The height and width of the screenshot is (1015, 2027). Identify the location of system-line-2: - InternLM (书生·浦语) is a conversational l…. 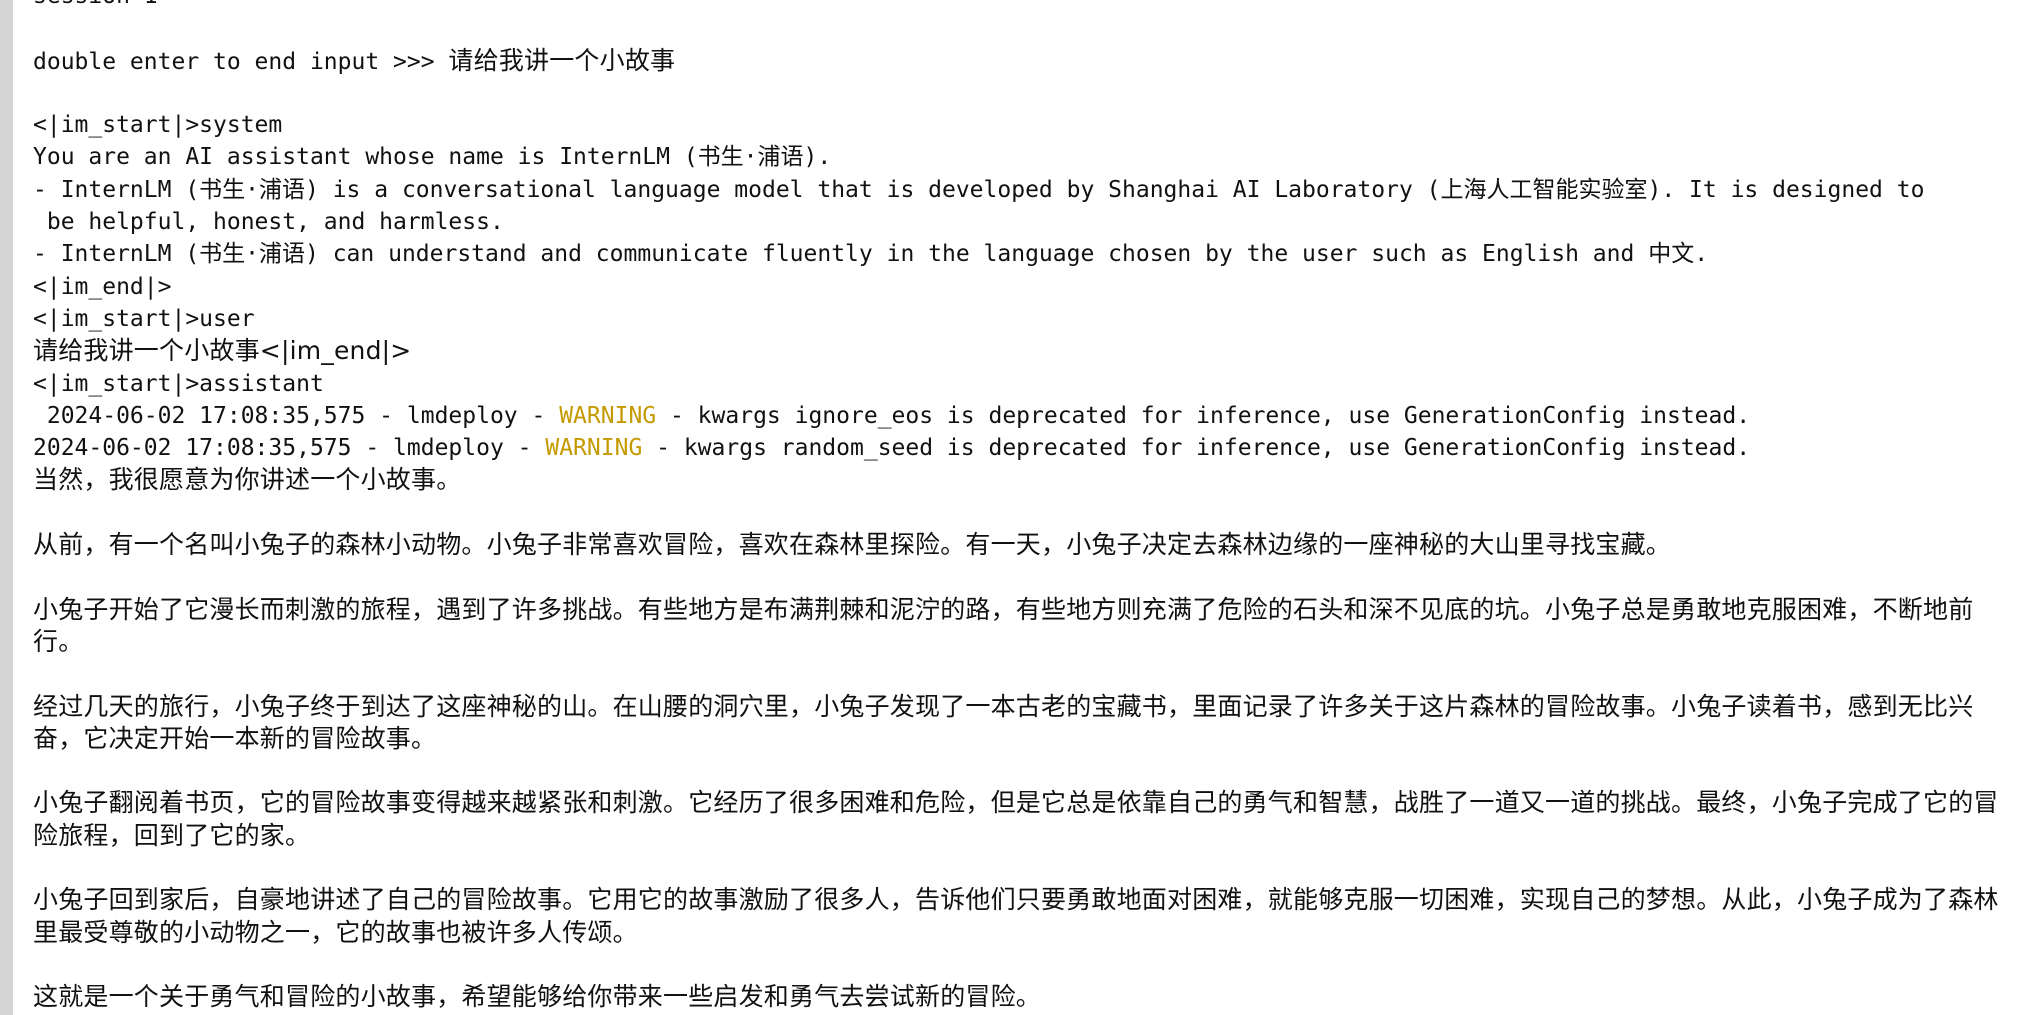
(979, 189).